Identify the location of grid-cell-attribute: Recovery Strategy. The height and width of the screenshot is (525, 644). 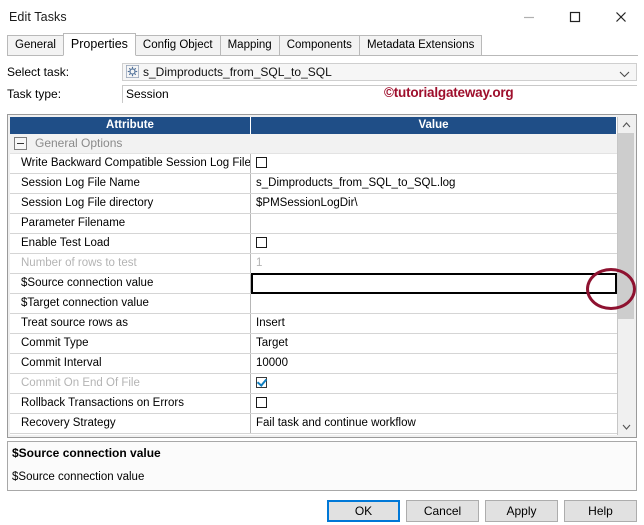
(130, 423).